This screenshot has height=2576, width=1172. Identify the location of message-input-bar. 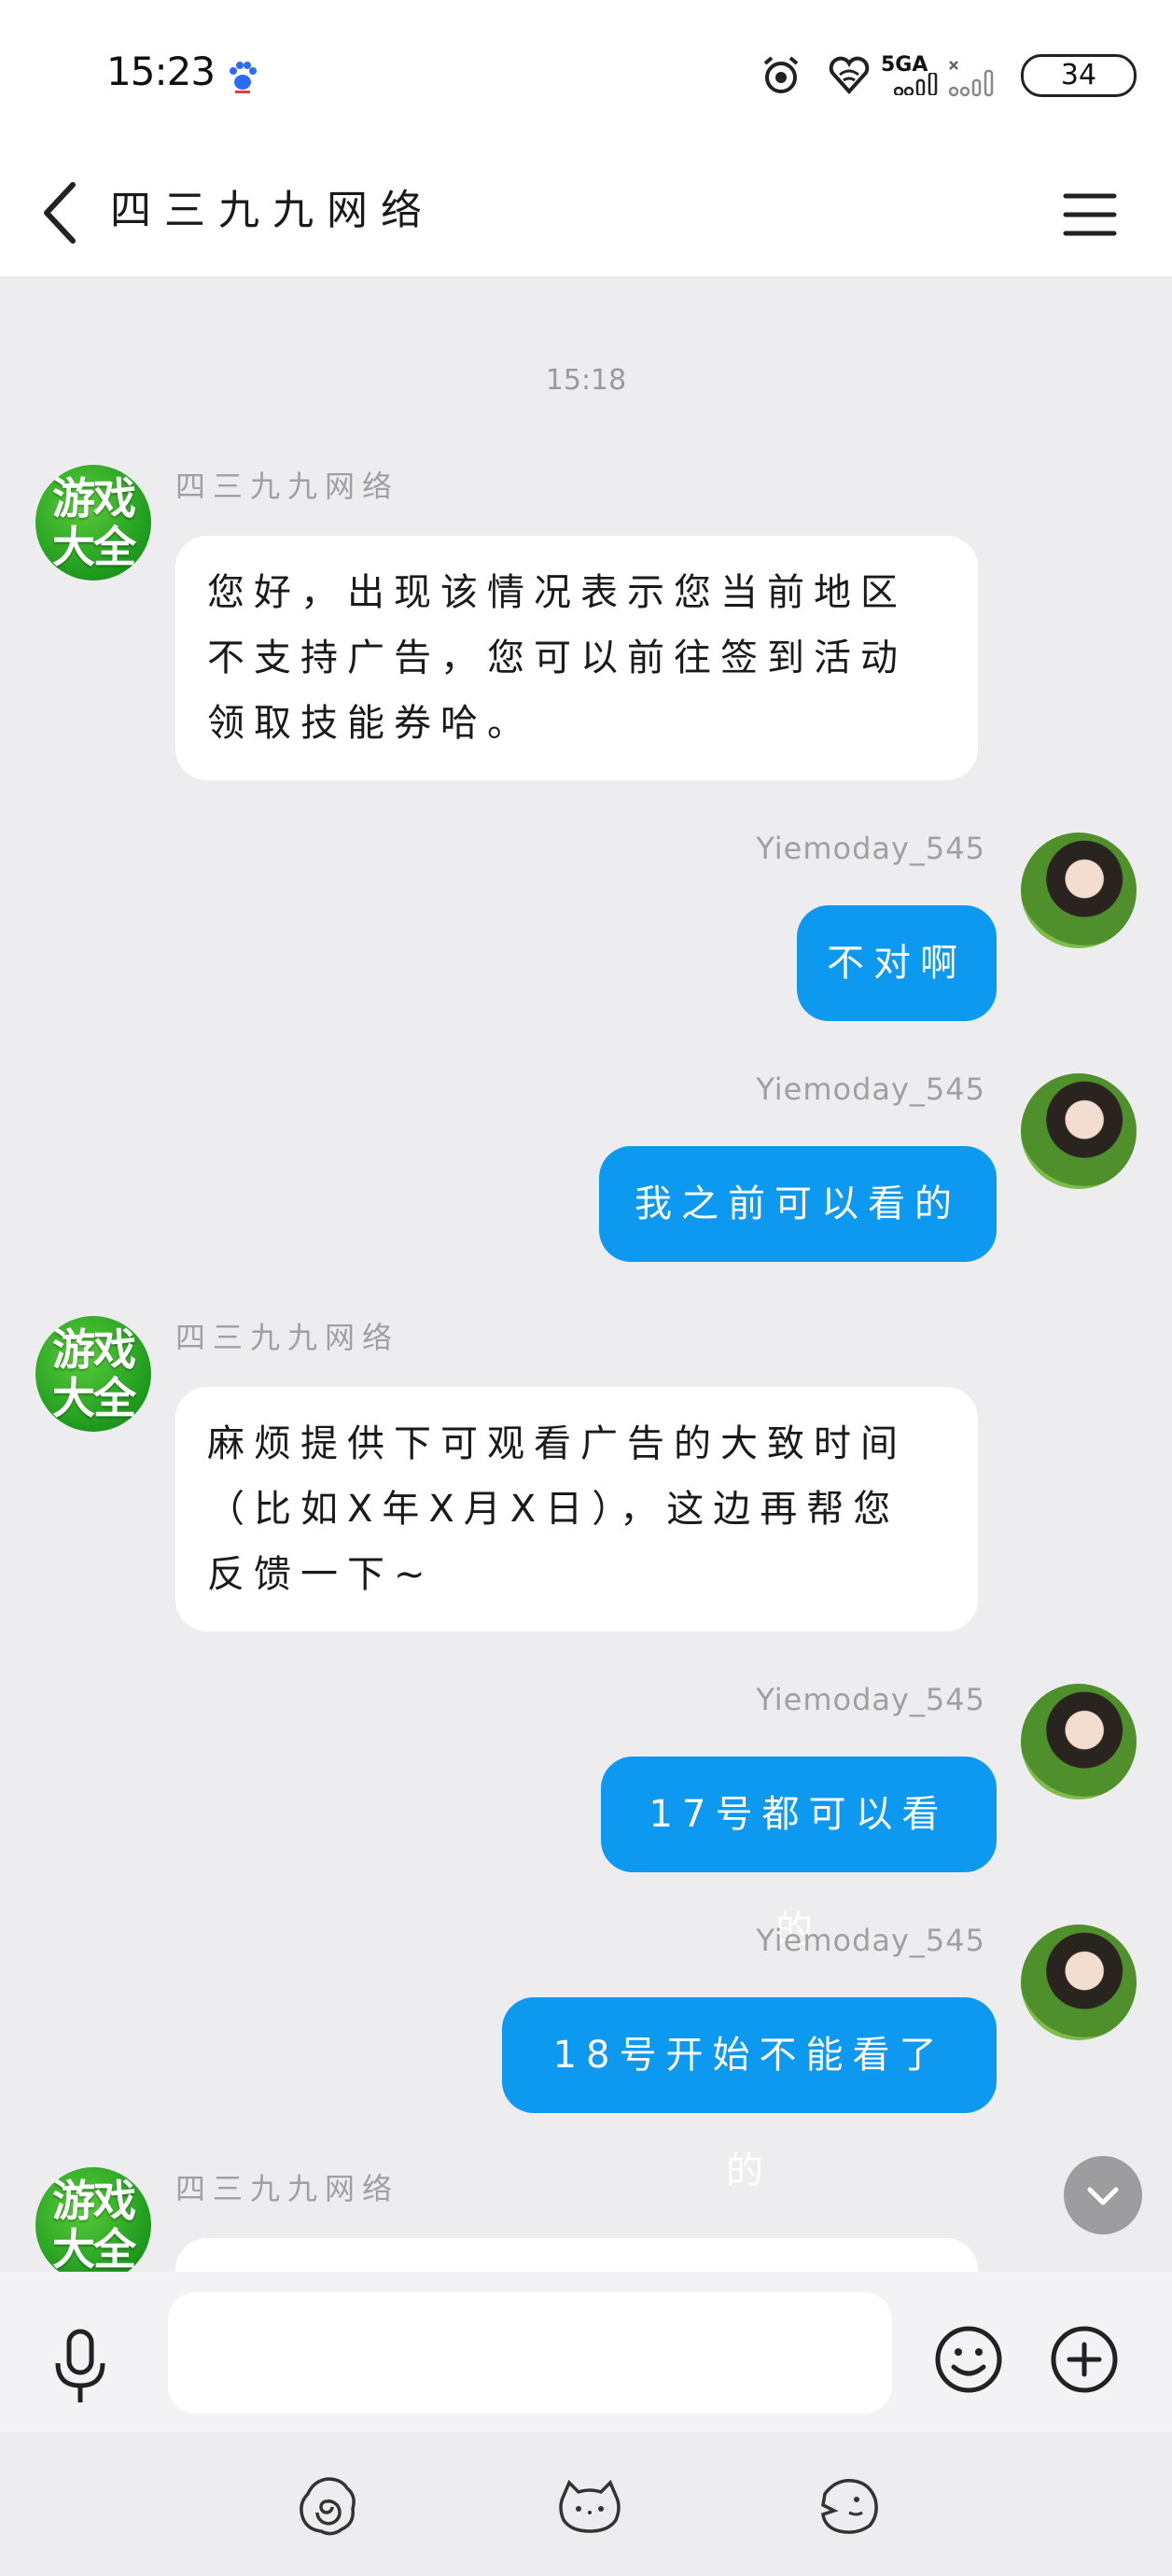
(586, 2352).